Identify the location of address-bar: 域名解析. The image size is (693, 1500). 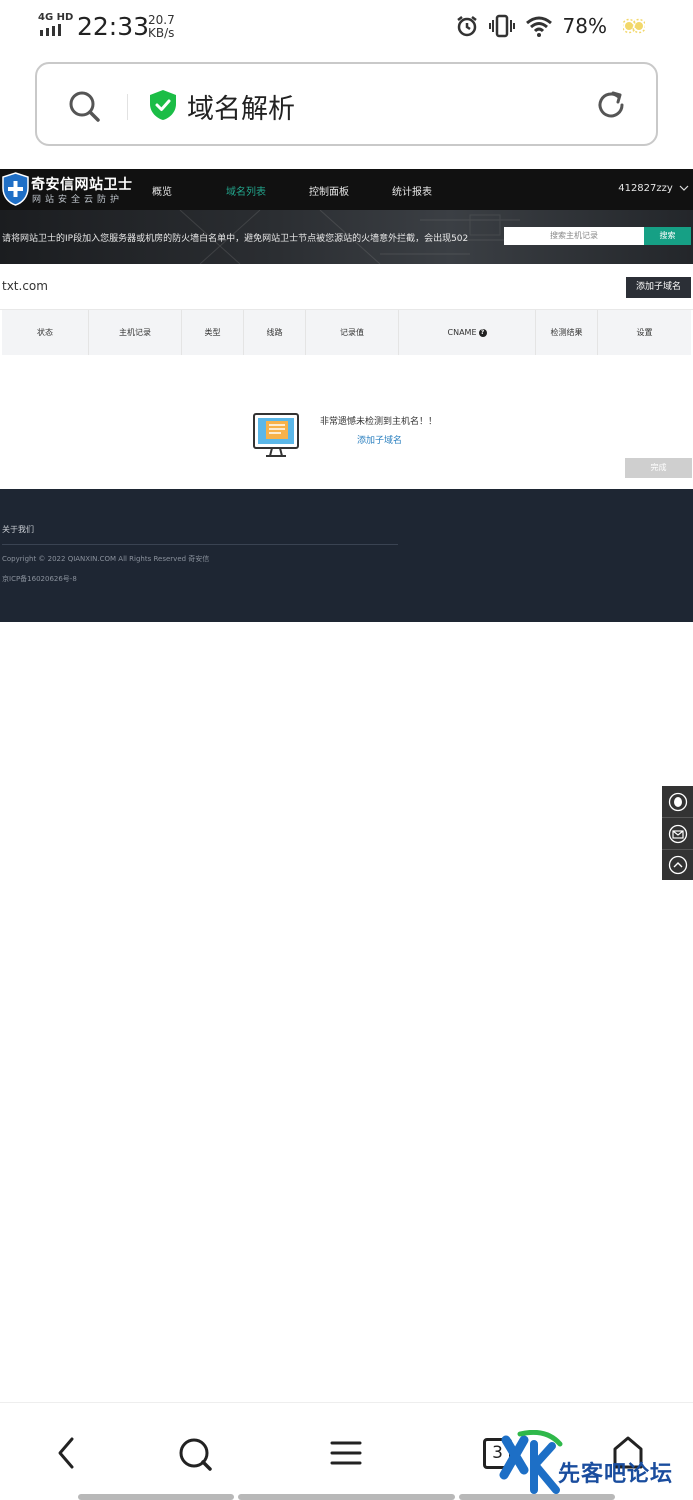
(346, 104).